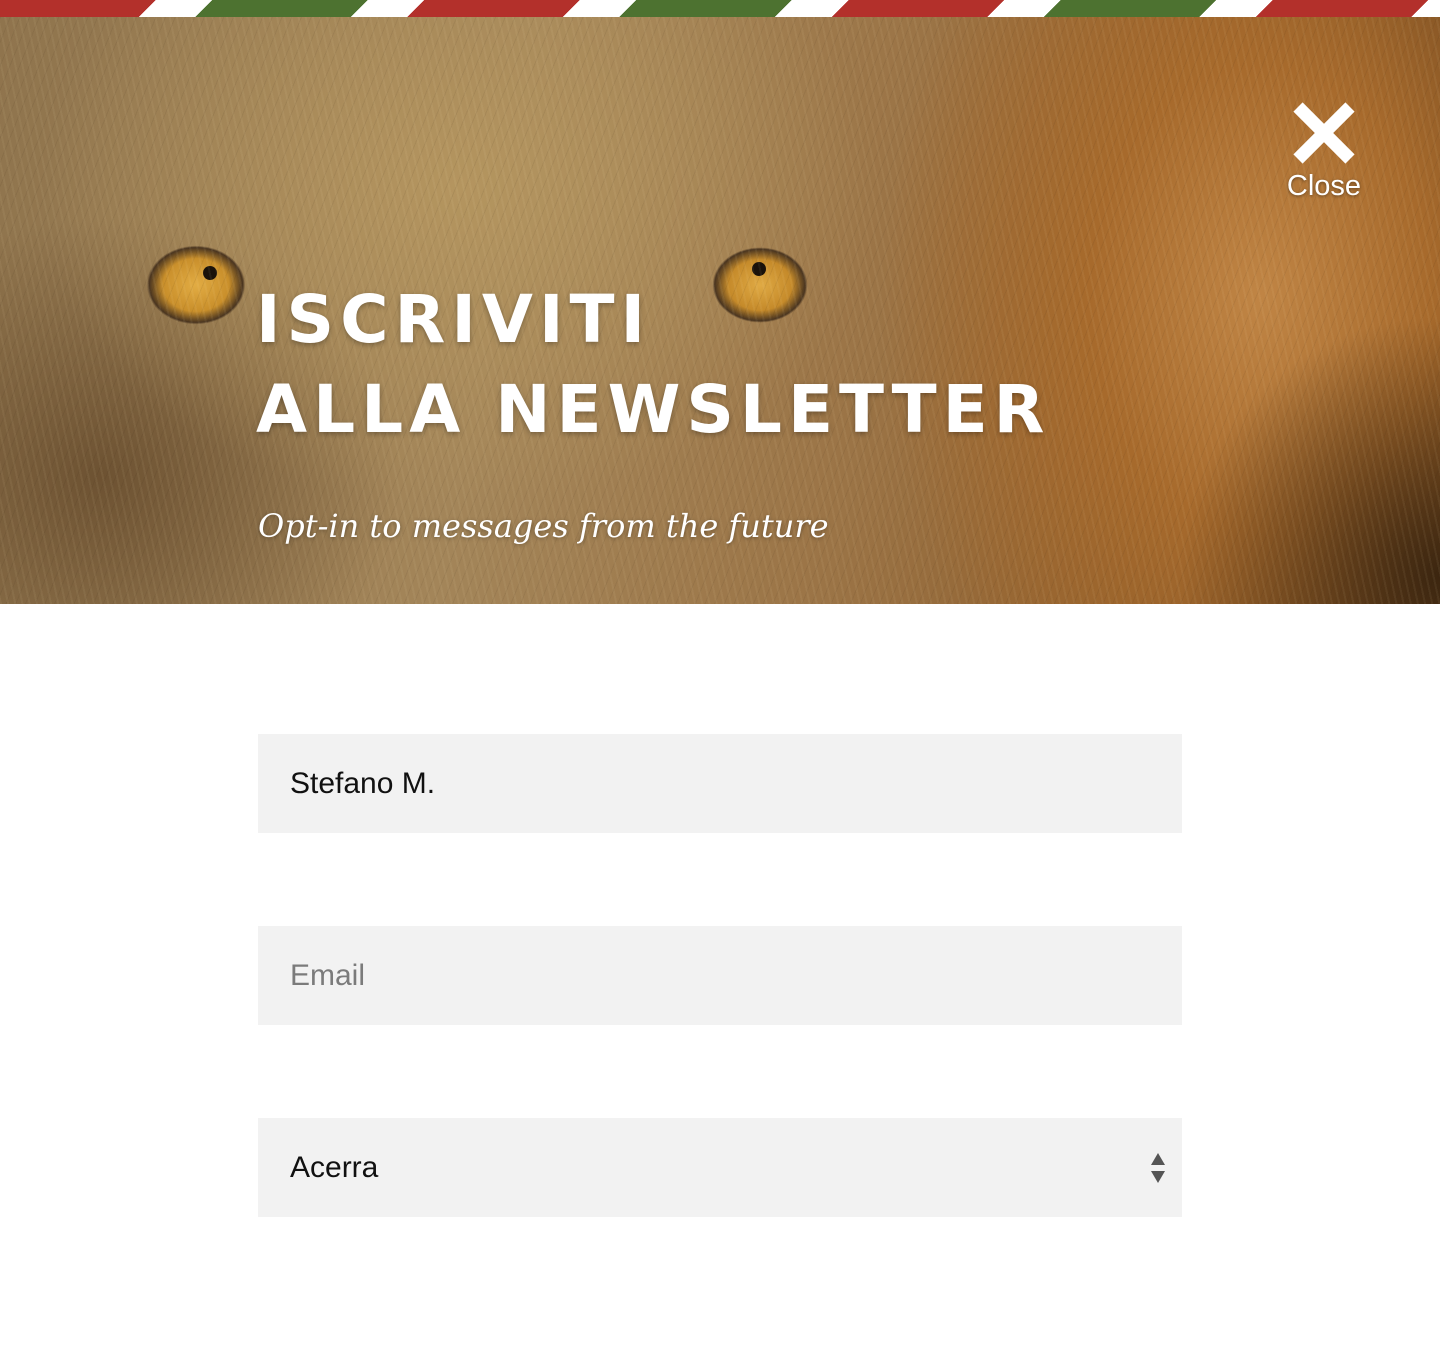 This screenshot has height=1350, width=1440. What do you see at coordinates (720, 783) in the screenshot?
I see `name-field` at bounding box center [720, 783].